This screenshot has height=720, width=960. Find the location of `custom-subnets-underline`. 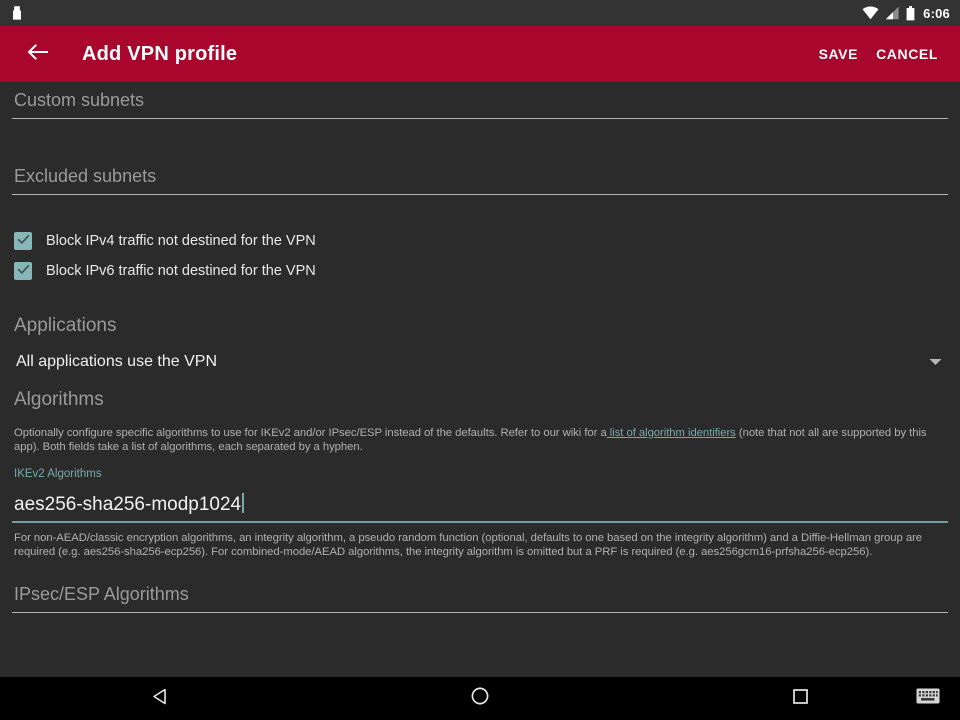

custom-subnets-underline is located at coordinates (480, 118).